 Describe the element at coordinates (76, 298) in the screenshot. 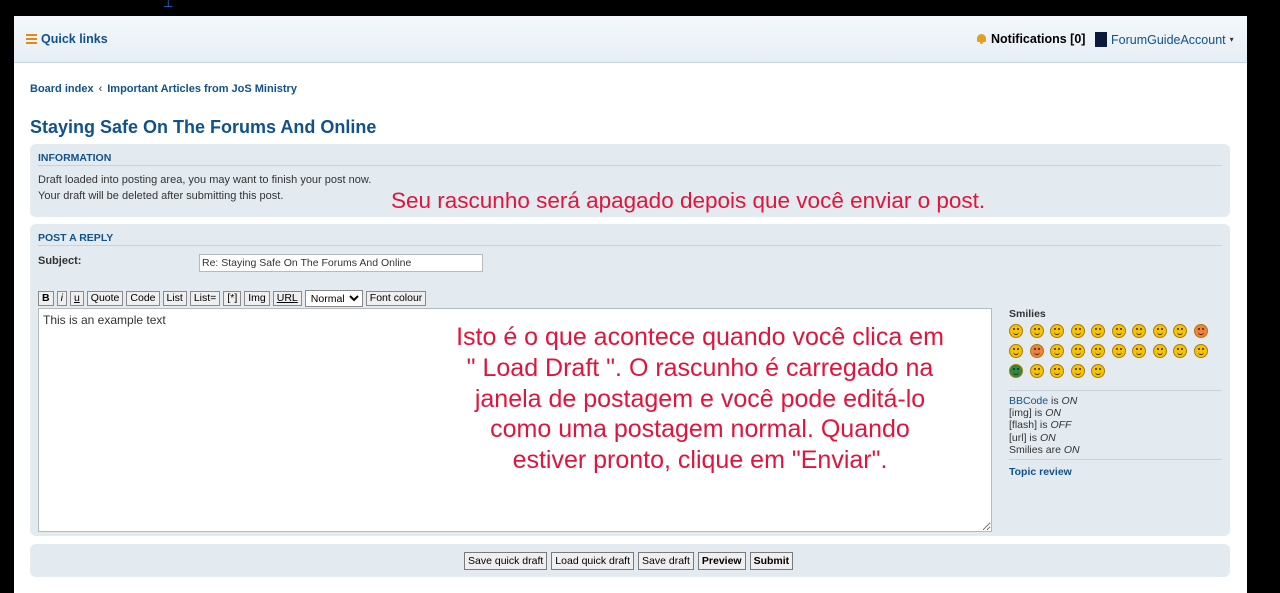

I see `underline-button: u` at that location.